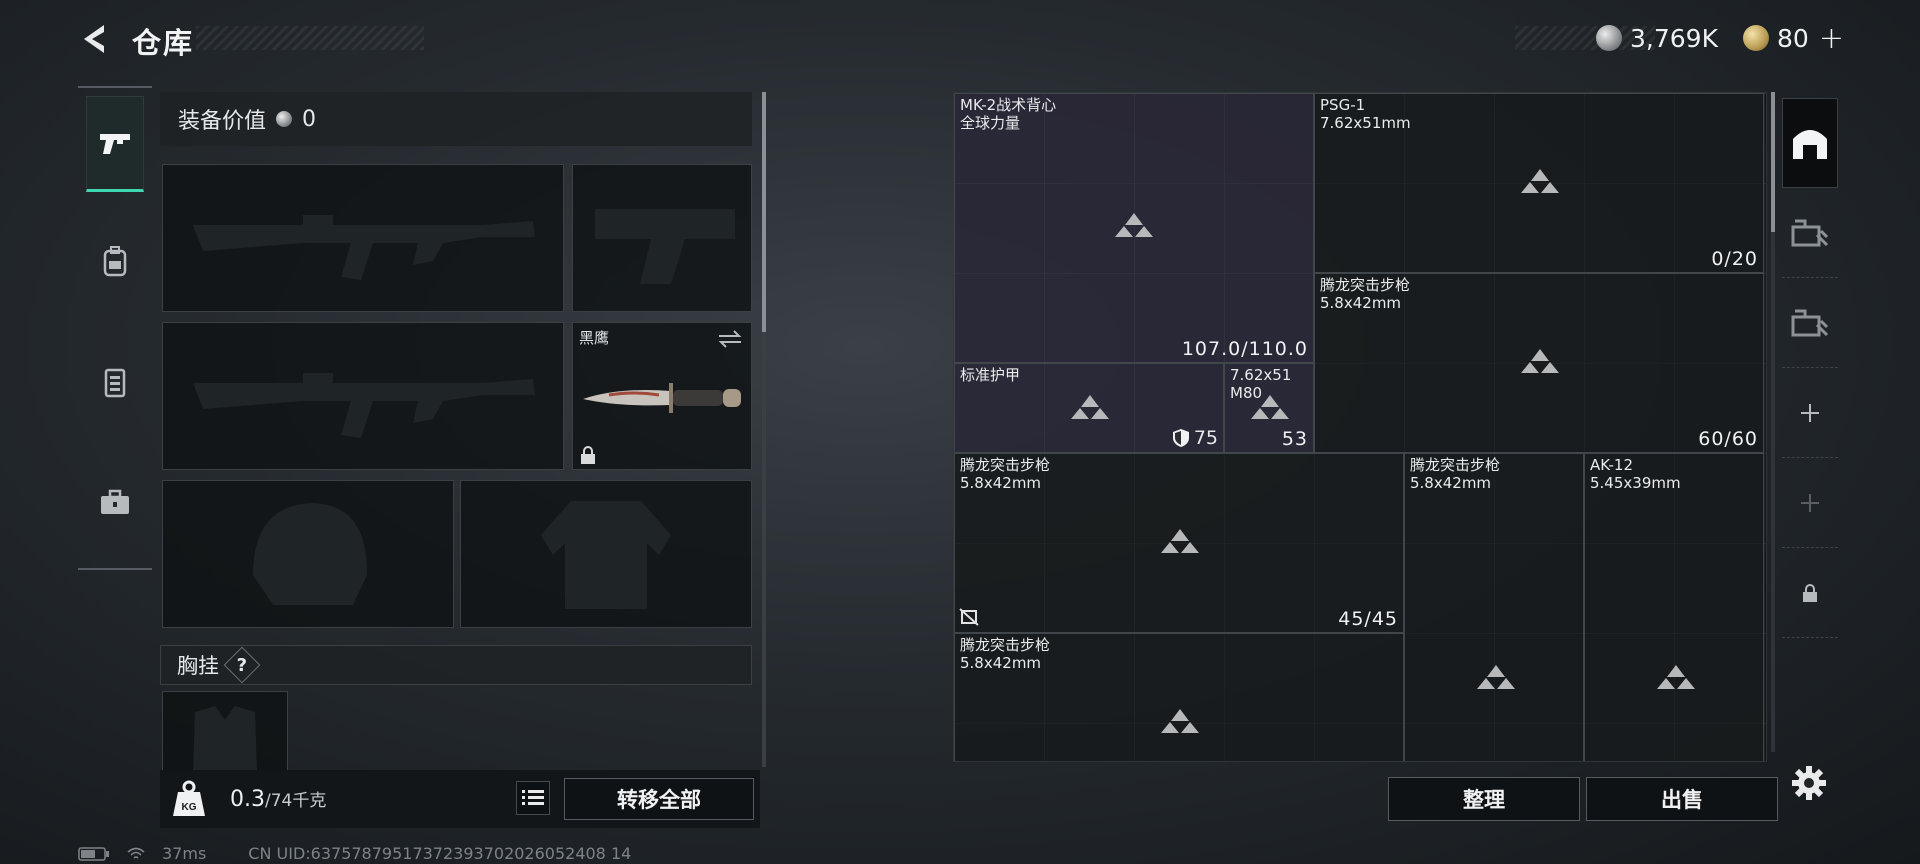 Image resolution: width=1920 pixels, height=864 pixels. I want to click on tab-locked-storage, so click(1810, 593).